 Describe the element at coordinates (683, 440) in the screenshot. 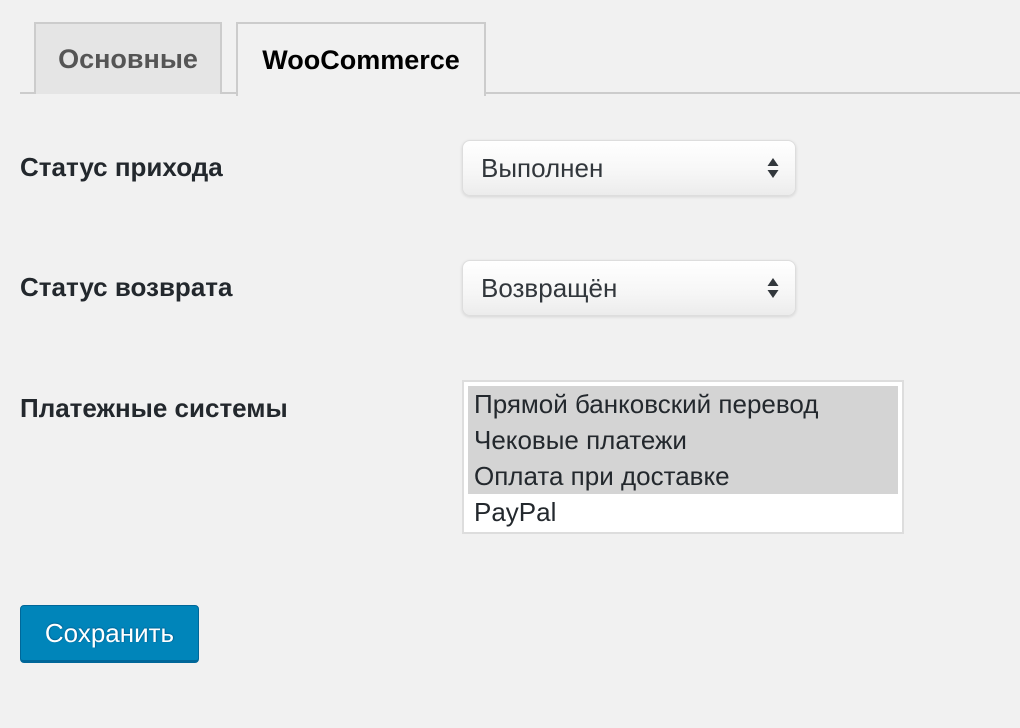

I see `payment-option-cheque: Чековые платежи` at that location.